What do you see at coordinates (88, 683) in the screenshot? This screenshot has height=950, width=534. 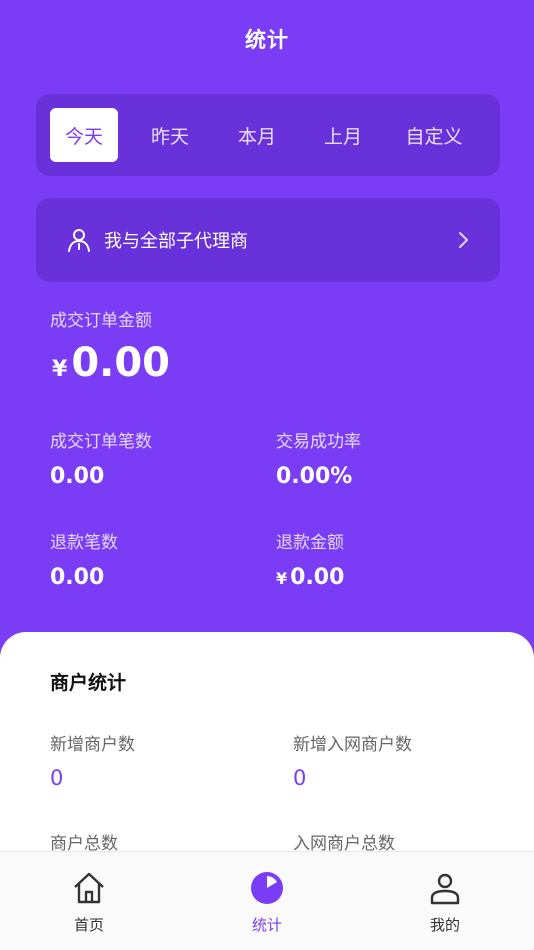 I see `merchant-stats-title: 商户统计` at bounding box center [88, 683].